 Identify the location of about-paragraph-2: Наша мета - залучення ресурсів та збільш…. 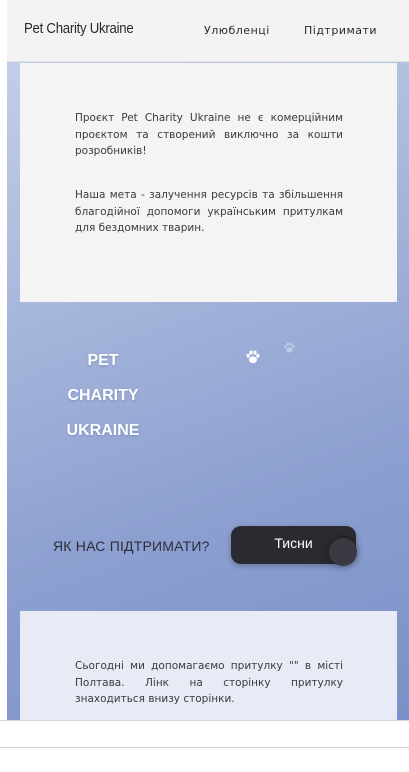
(209, 211).